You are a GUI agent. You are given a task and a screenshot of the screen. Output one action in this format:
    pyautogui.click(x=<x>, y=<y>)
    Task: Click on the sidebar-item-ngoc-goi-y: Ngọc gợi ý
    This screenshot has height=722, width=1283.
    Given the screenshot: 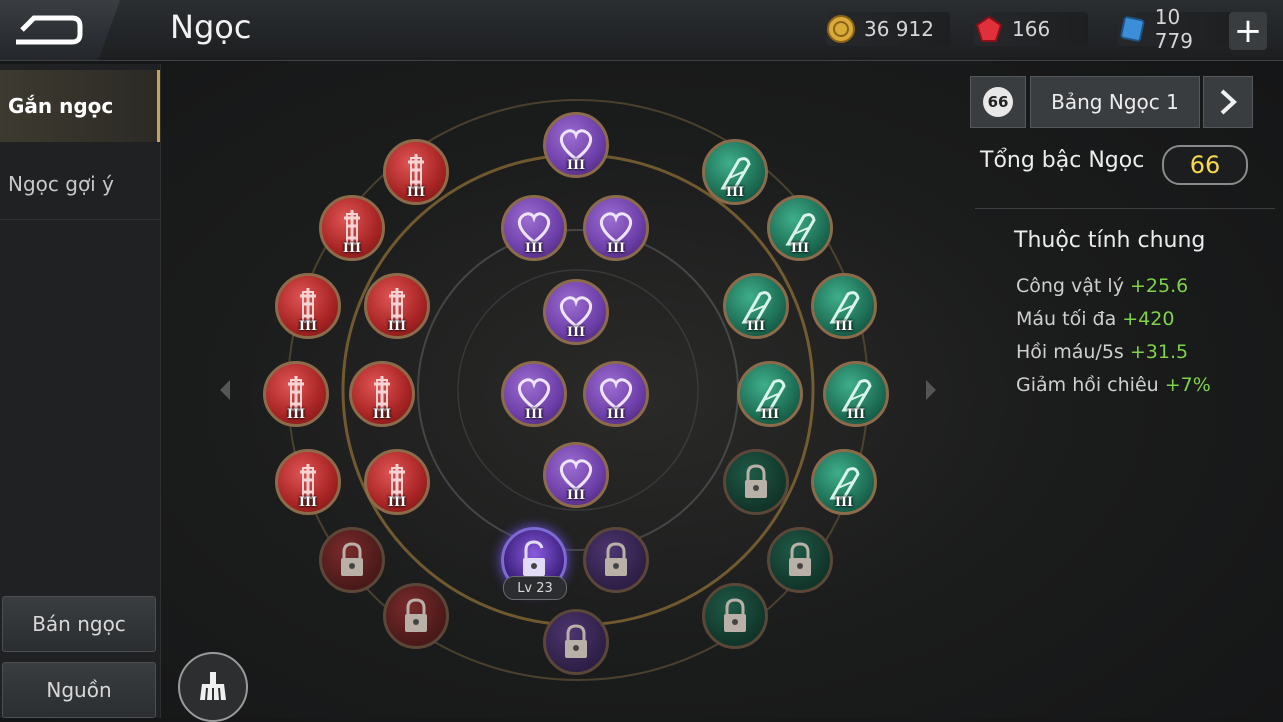 What is the action you would take?
    pyautogui.click(x=80, y=184)
    